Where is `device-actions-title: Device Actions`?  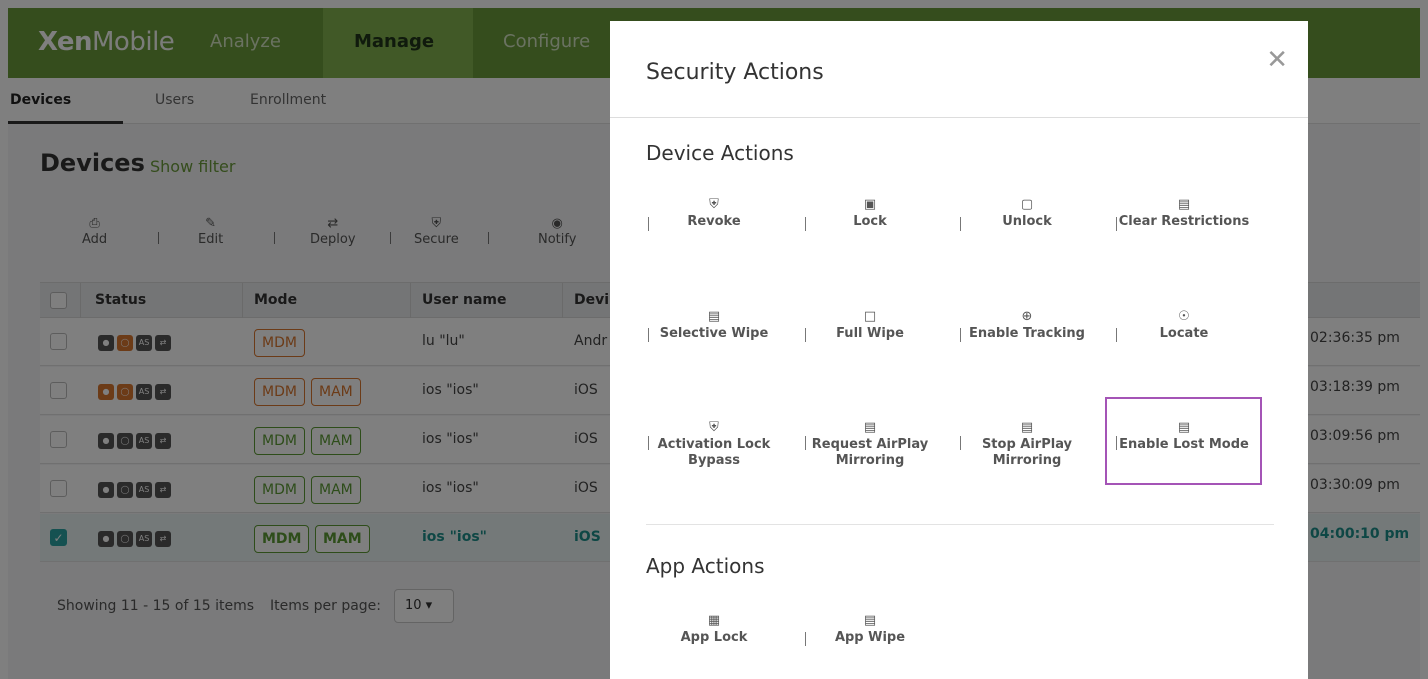
device-actions-title: Device Actions is located at coordinates (720, 153).